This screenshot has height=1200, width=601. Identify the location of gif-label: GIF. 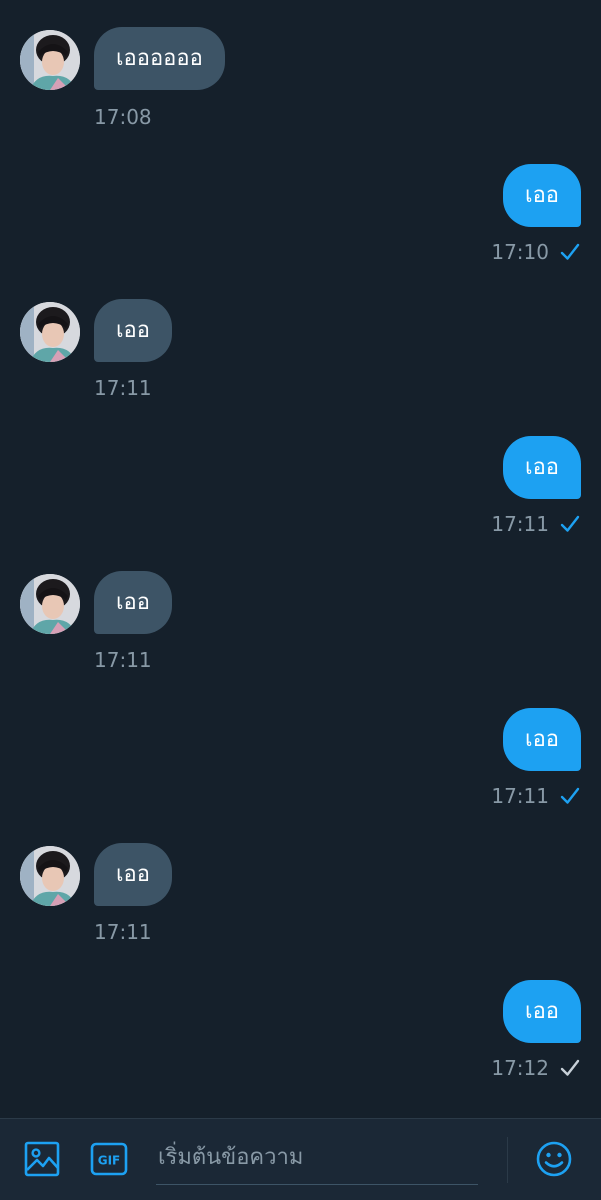
(109, 1161).